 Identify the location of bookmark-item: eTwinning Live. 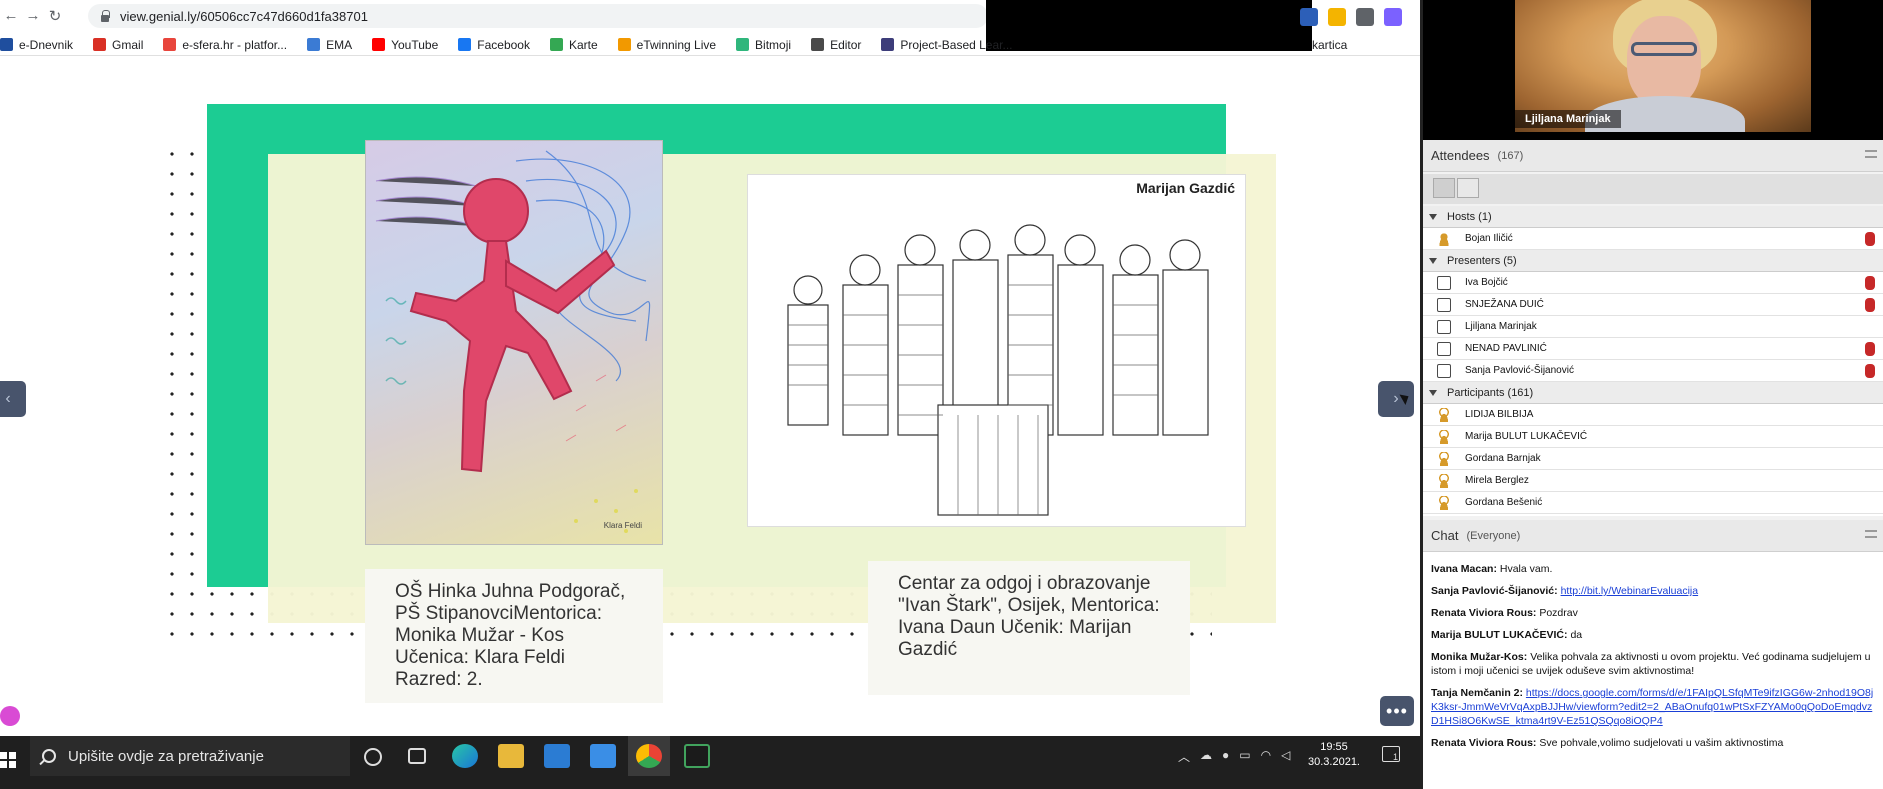
(667, 44).